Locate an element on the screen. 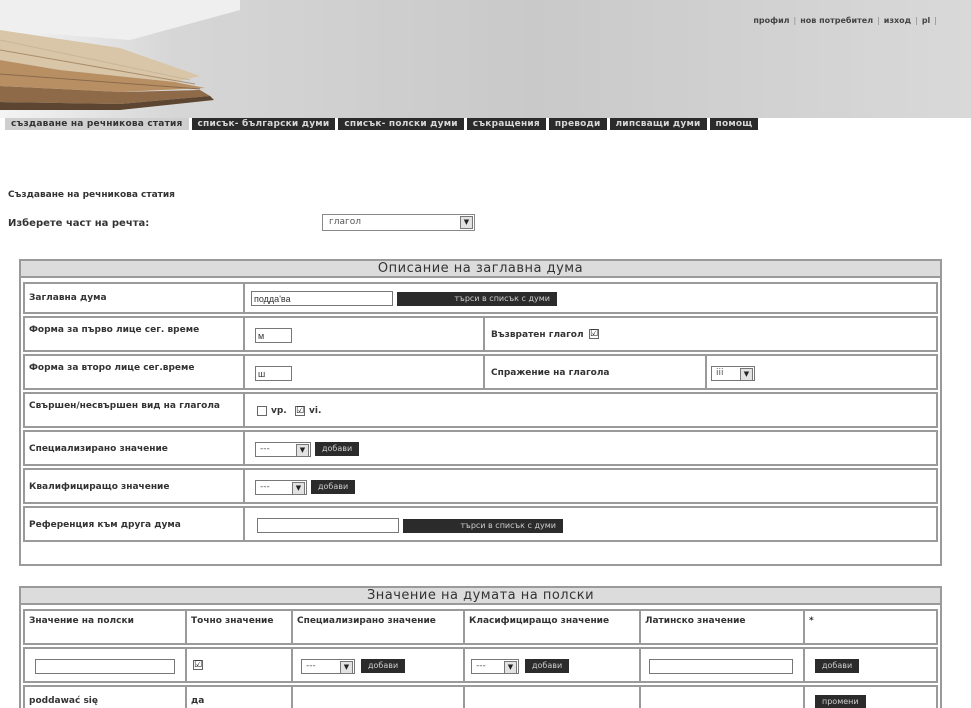 The height and width of the screenshot is (708, 971). conjugation-select: iii ▼ is located at coordinates (733, 373).